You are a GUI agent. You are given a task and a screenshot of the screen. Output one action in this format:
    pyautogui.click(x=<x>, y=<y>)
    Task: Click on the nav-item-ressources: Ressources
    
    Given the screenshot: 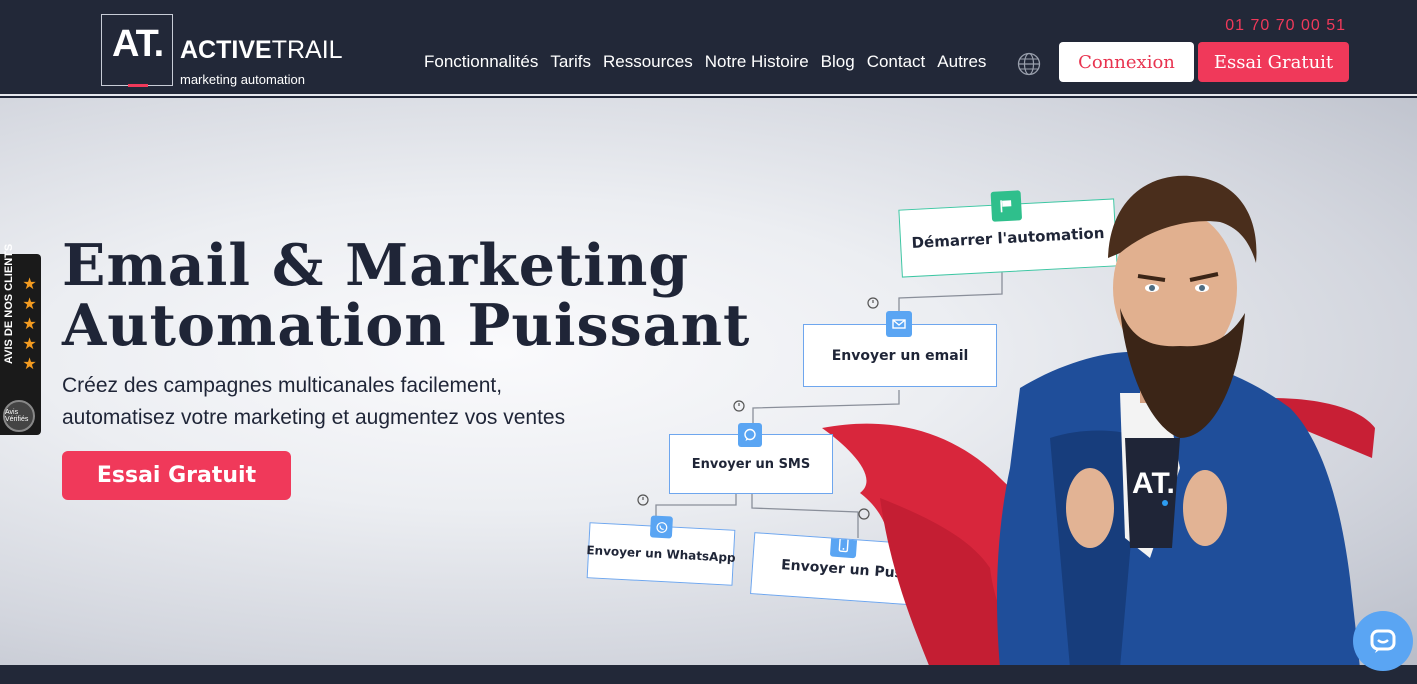 What is the action you would take?
    pyautogui.click(x=648, y=62)
    